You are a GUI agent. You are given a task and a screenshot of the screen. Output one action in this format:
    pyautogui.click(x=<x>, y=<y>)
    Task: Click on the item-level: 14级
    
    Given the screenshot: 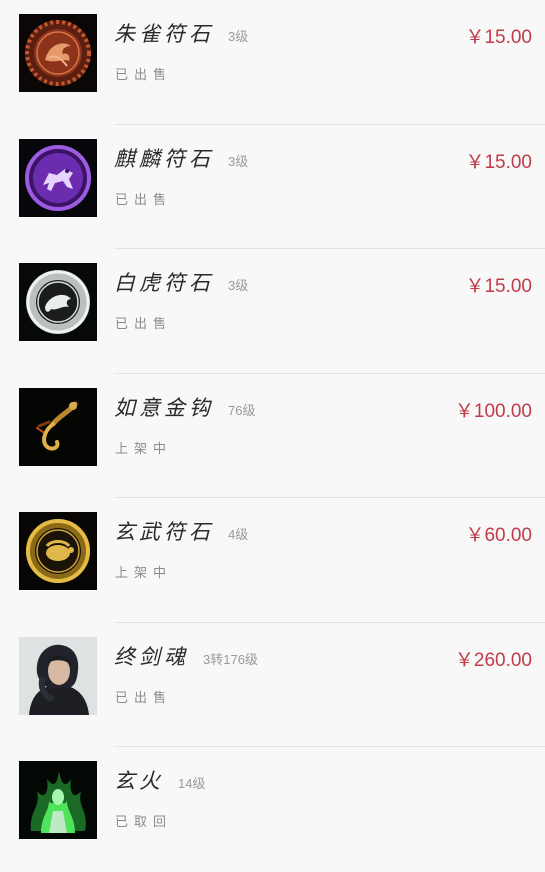 What is the action you would take?
    pyautogui.click(x=192, y=783)
    